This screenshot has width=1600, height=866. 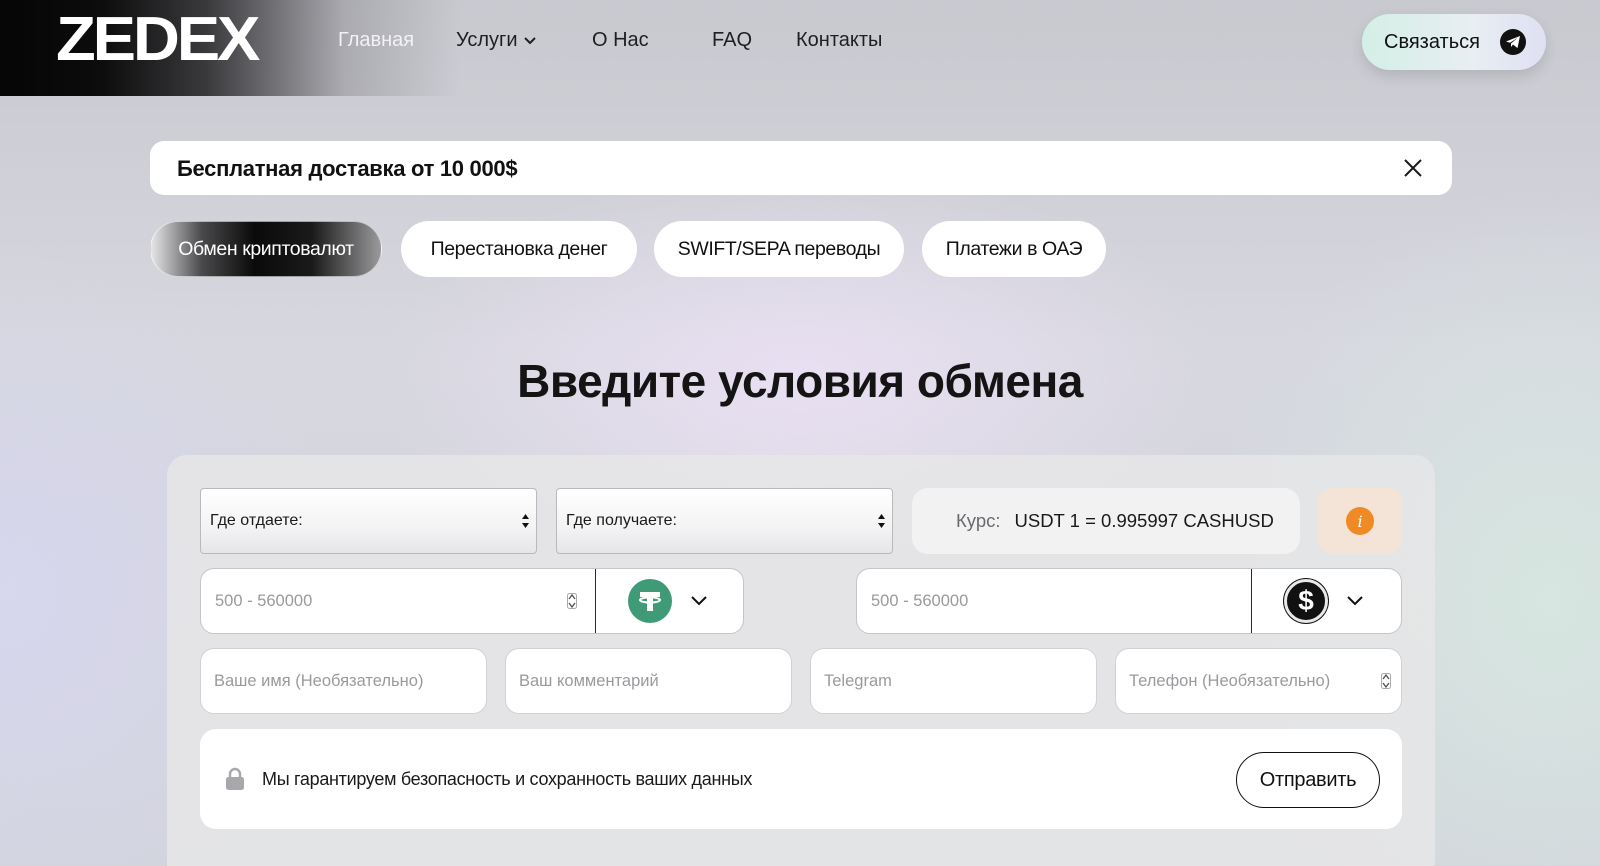 What do you see at coordinates (1054, 601) in the screenshot?
I see `receive-amount-input: 500 - 560000` at bounding box center [1054, 601].